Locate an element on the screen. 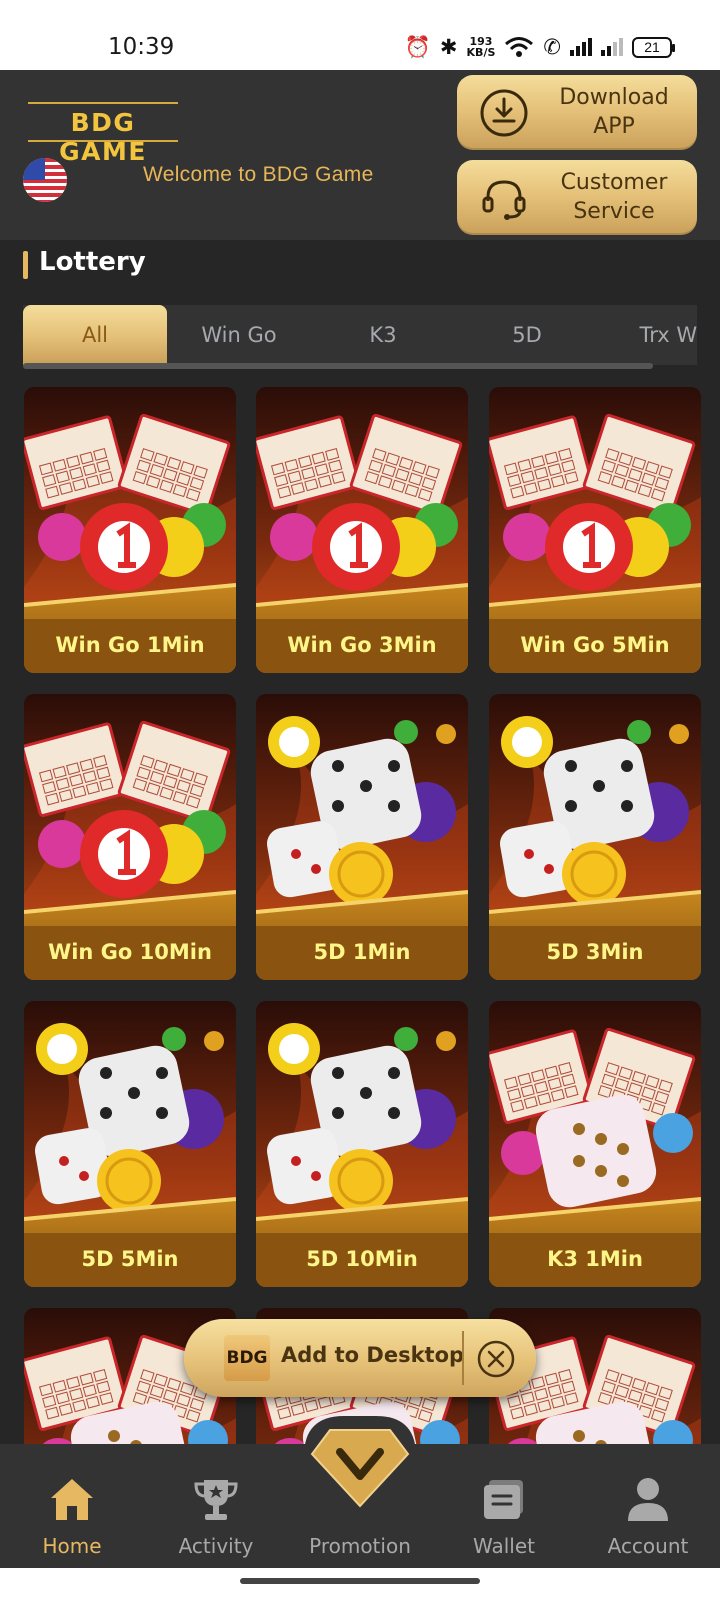 The height and width of the screenshot is (1600, 720). section-title: Lottery is located at coordinates (92, 262).